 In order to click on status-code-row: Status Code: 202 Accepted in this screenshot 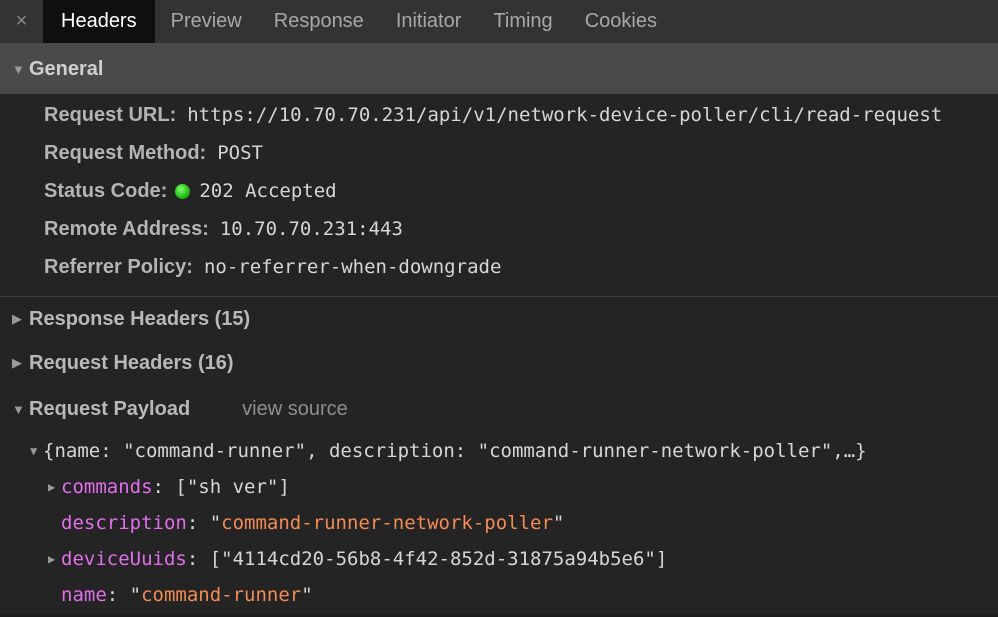, I will do `click(521, 191)`.